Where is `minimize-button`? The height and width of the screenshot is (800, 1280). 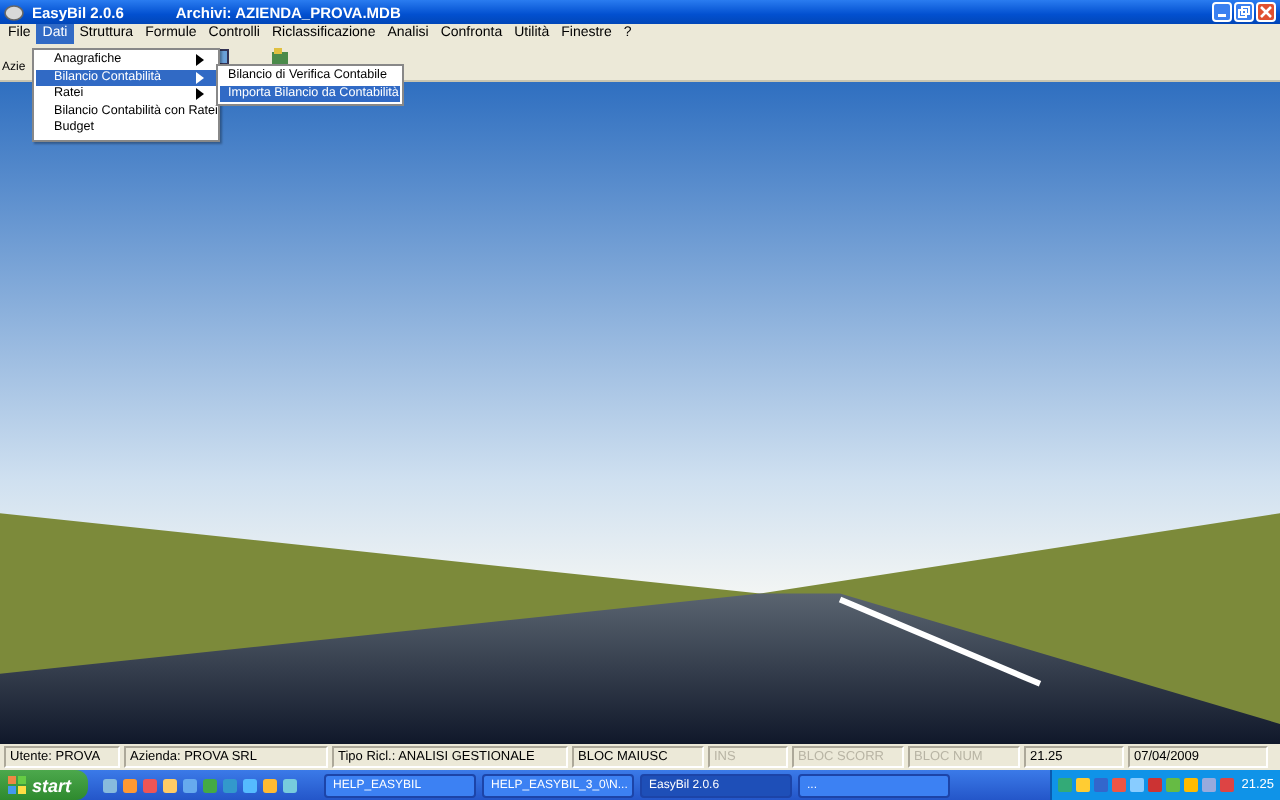 minimize-button is located at coordinates (1222, 12).